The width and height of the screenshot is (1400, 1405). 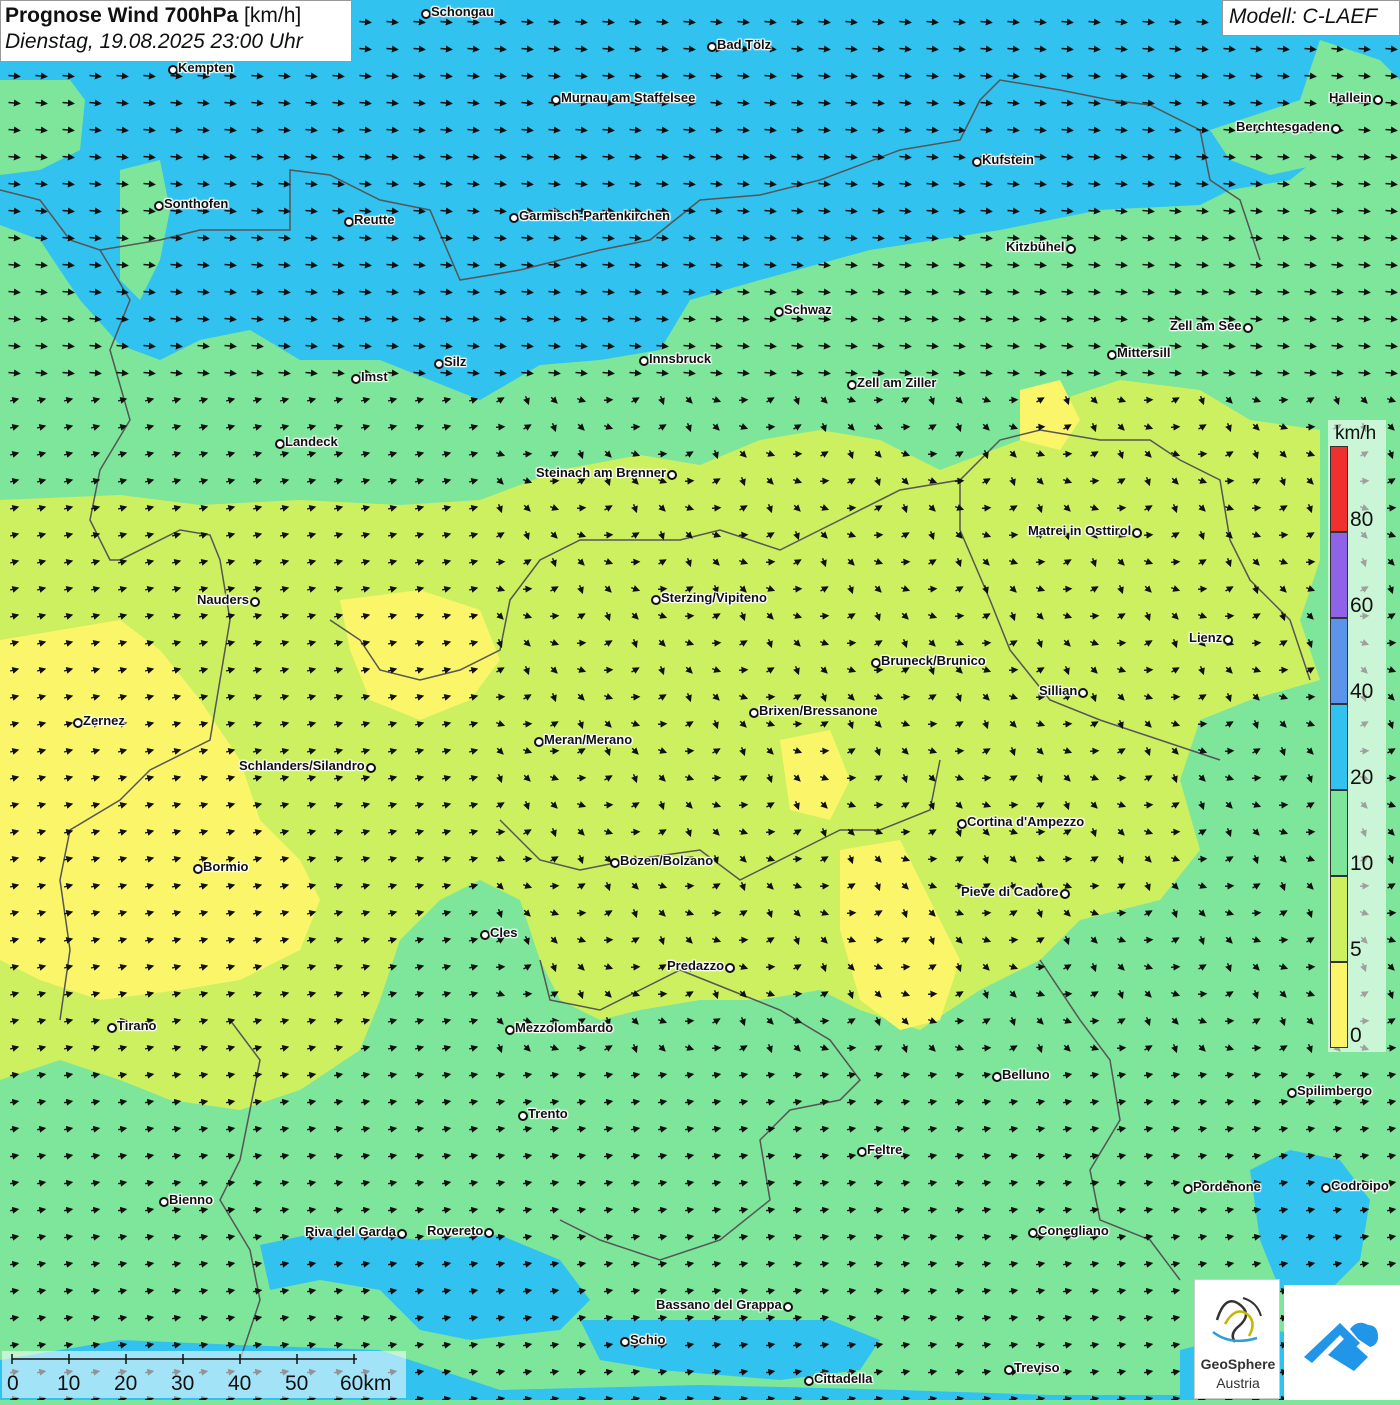 I want to click on city-label: Sonthofen, so click(x=196, y=203).